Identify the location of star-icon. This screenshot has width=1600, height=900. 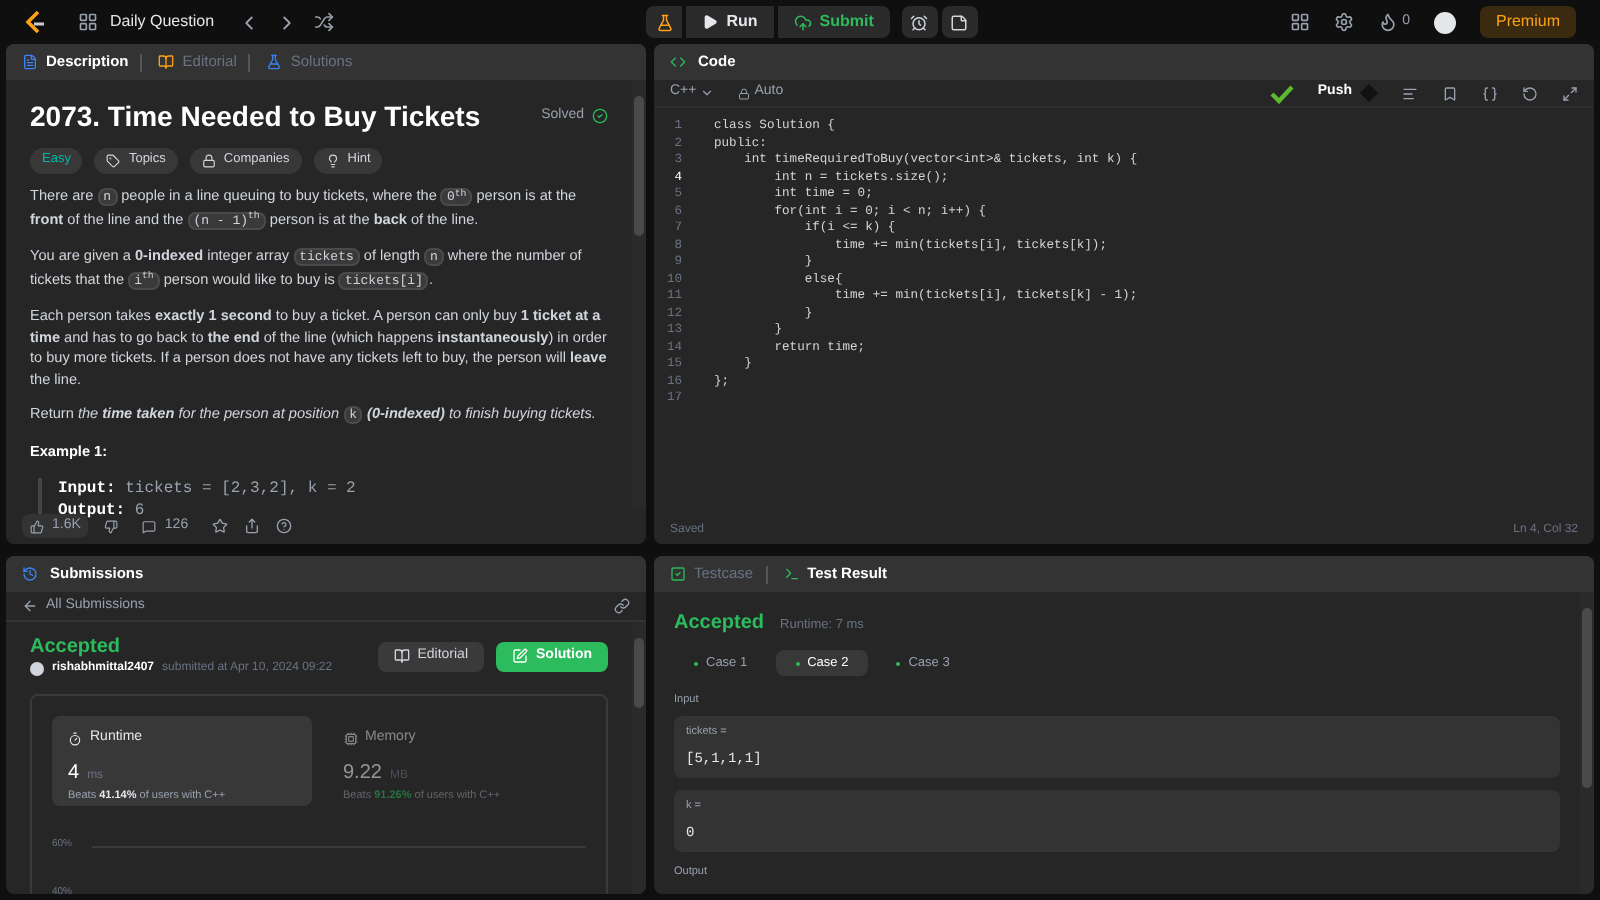
(220, 526).